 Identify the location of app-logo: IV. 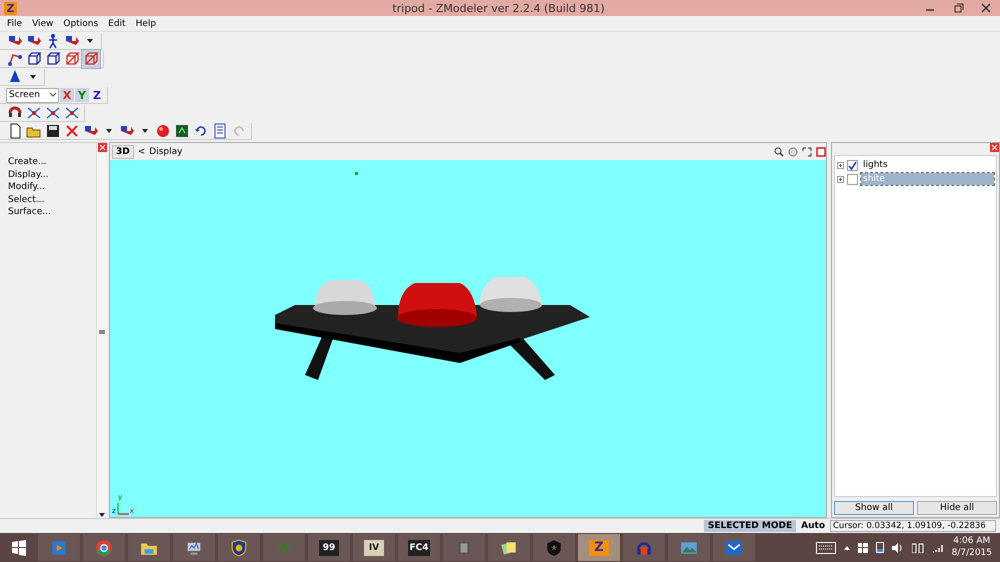
(374, 548).